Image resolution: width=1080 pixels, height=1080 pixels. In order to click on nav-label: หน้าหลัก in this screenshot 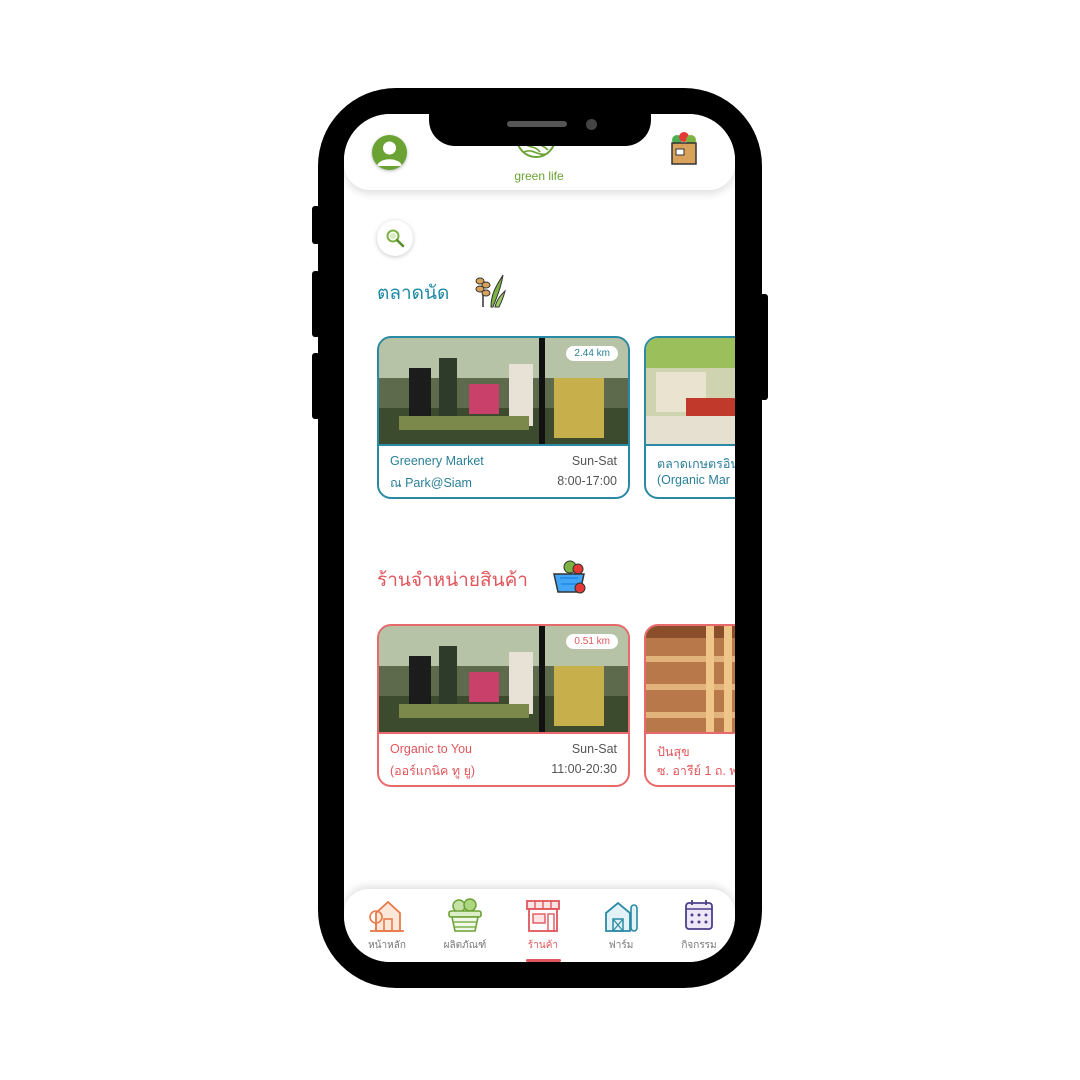, I will do `click(387, 945)`.